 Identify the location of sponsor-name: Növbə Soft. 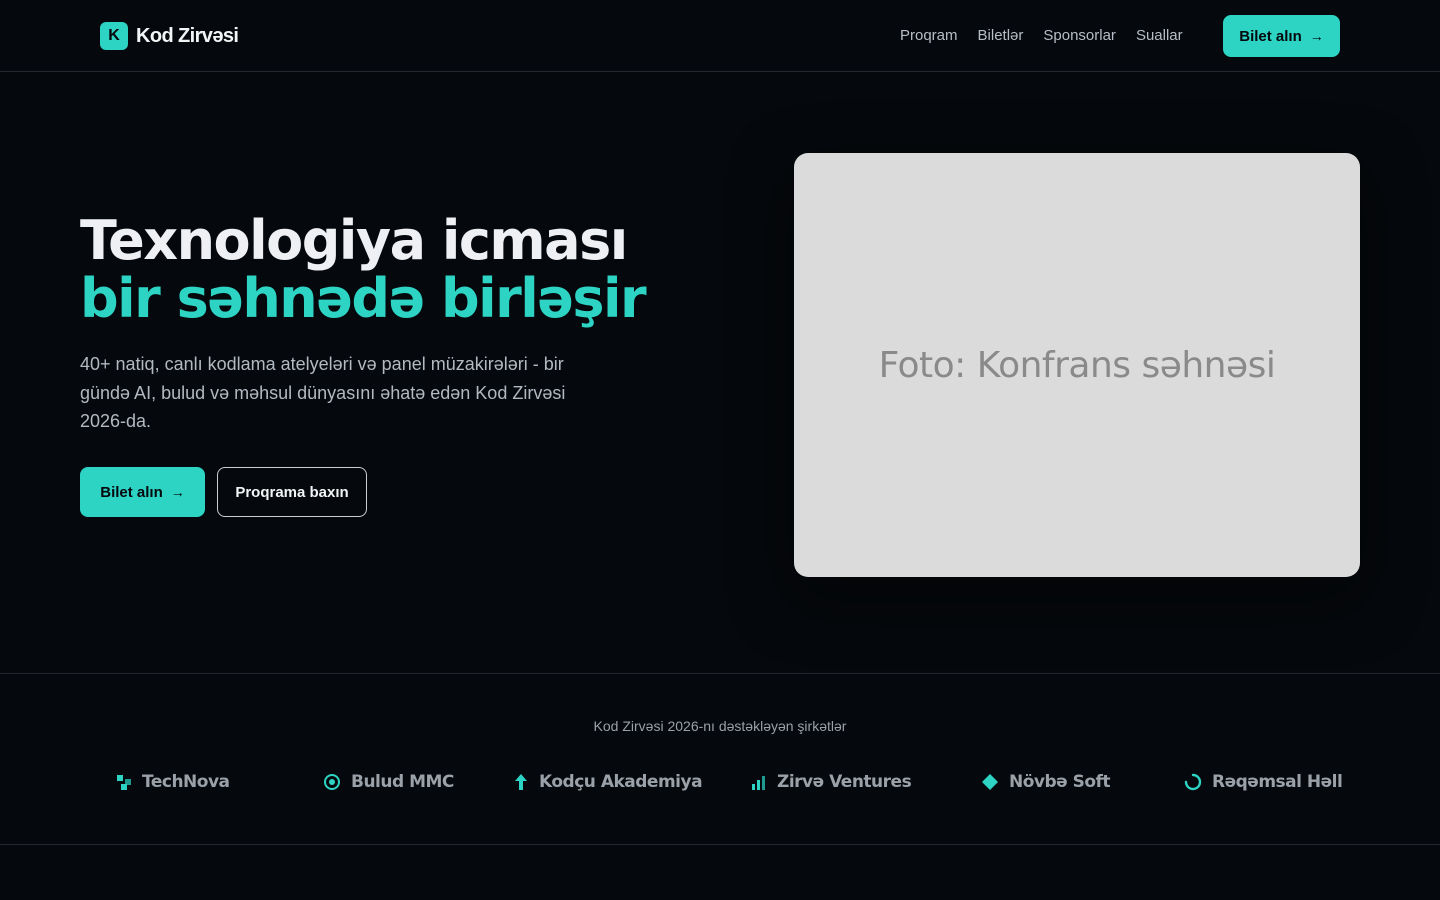
(1060, 782).